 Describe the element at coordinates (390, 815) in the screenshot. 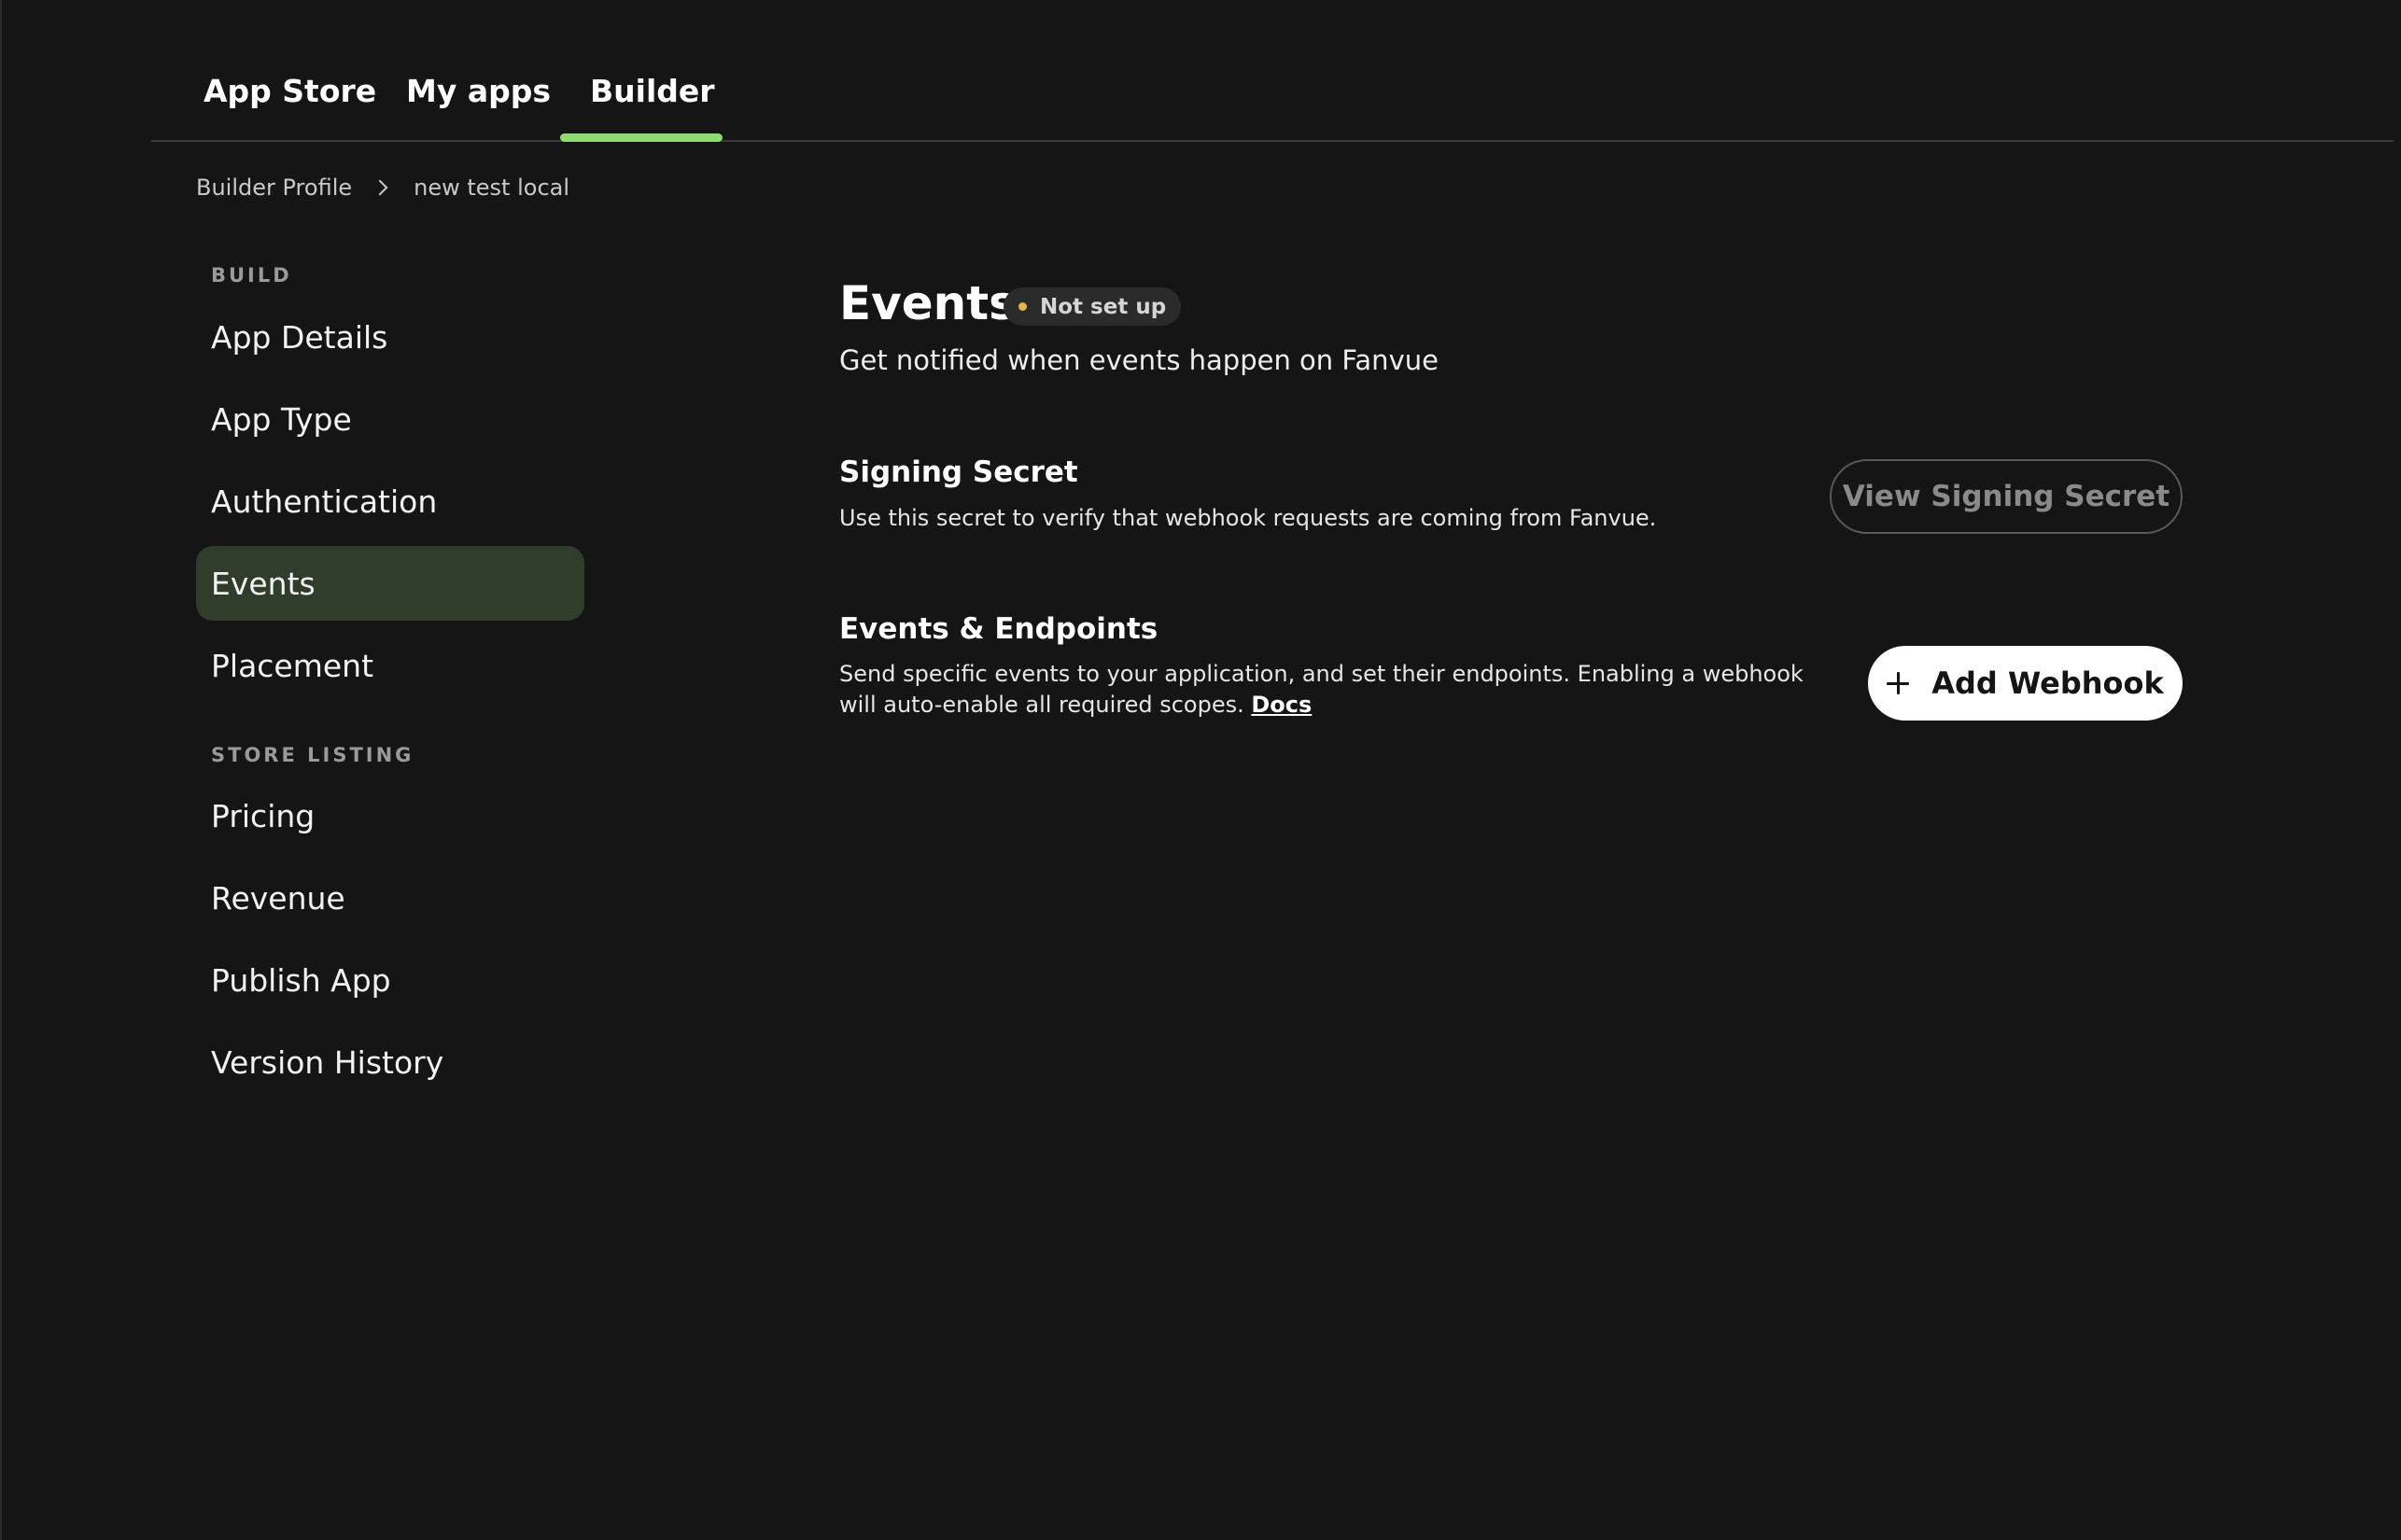

I see `sidebar-item-pricing: Pricing` at that location.